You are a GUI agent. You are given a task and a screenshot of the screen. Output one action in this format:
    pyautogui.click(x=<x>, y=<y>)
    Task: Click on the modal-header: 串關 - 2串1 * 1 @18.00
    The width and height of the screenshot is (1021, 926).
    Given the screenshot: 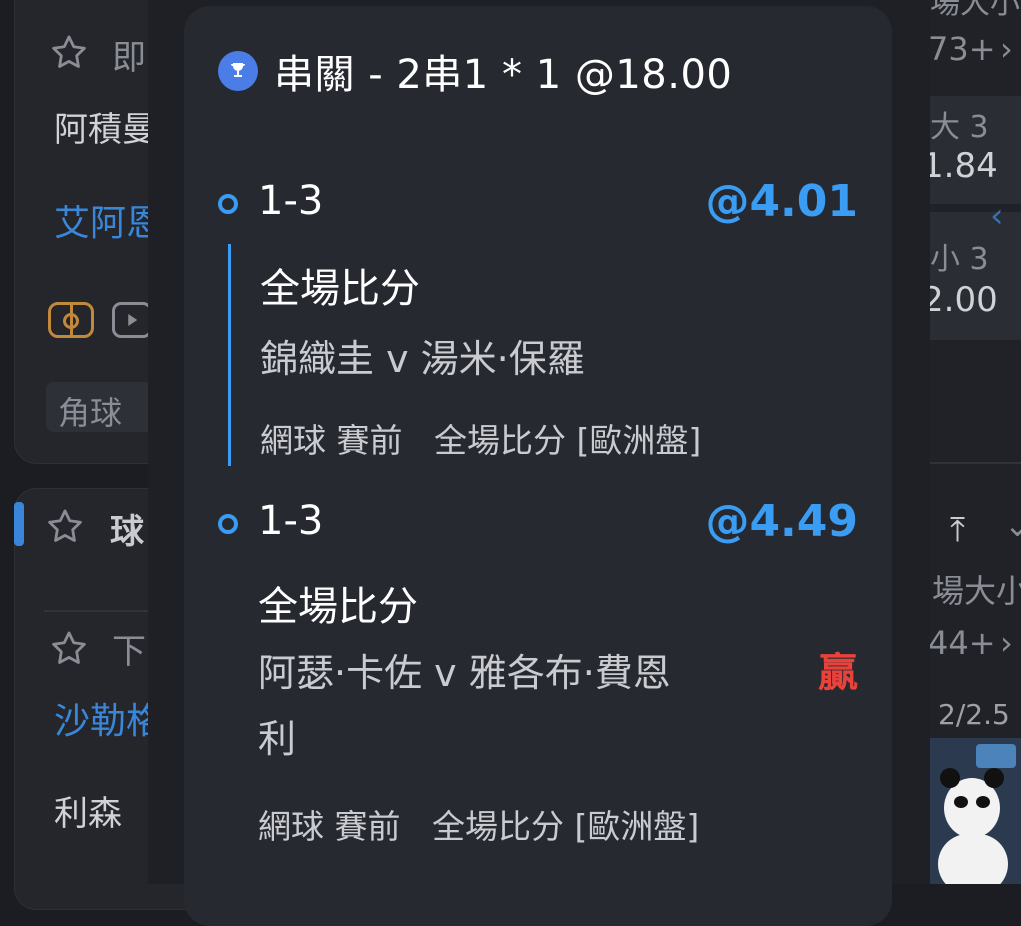 What is the action you would take?
    pyautogui.click(x=475, y=72)
    